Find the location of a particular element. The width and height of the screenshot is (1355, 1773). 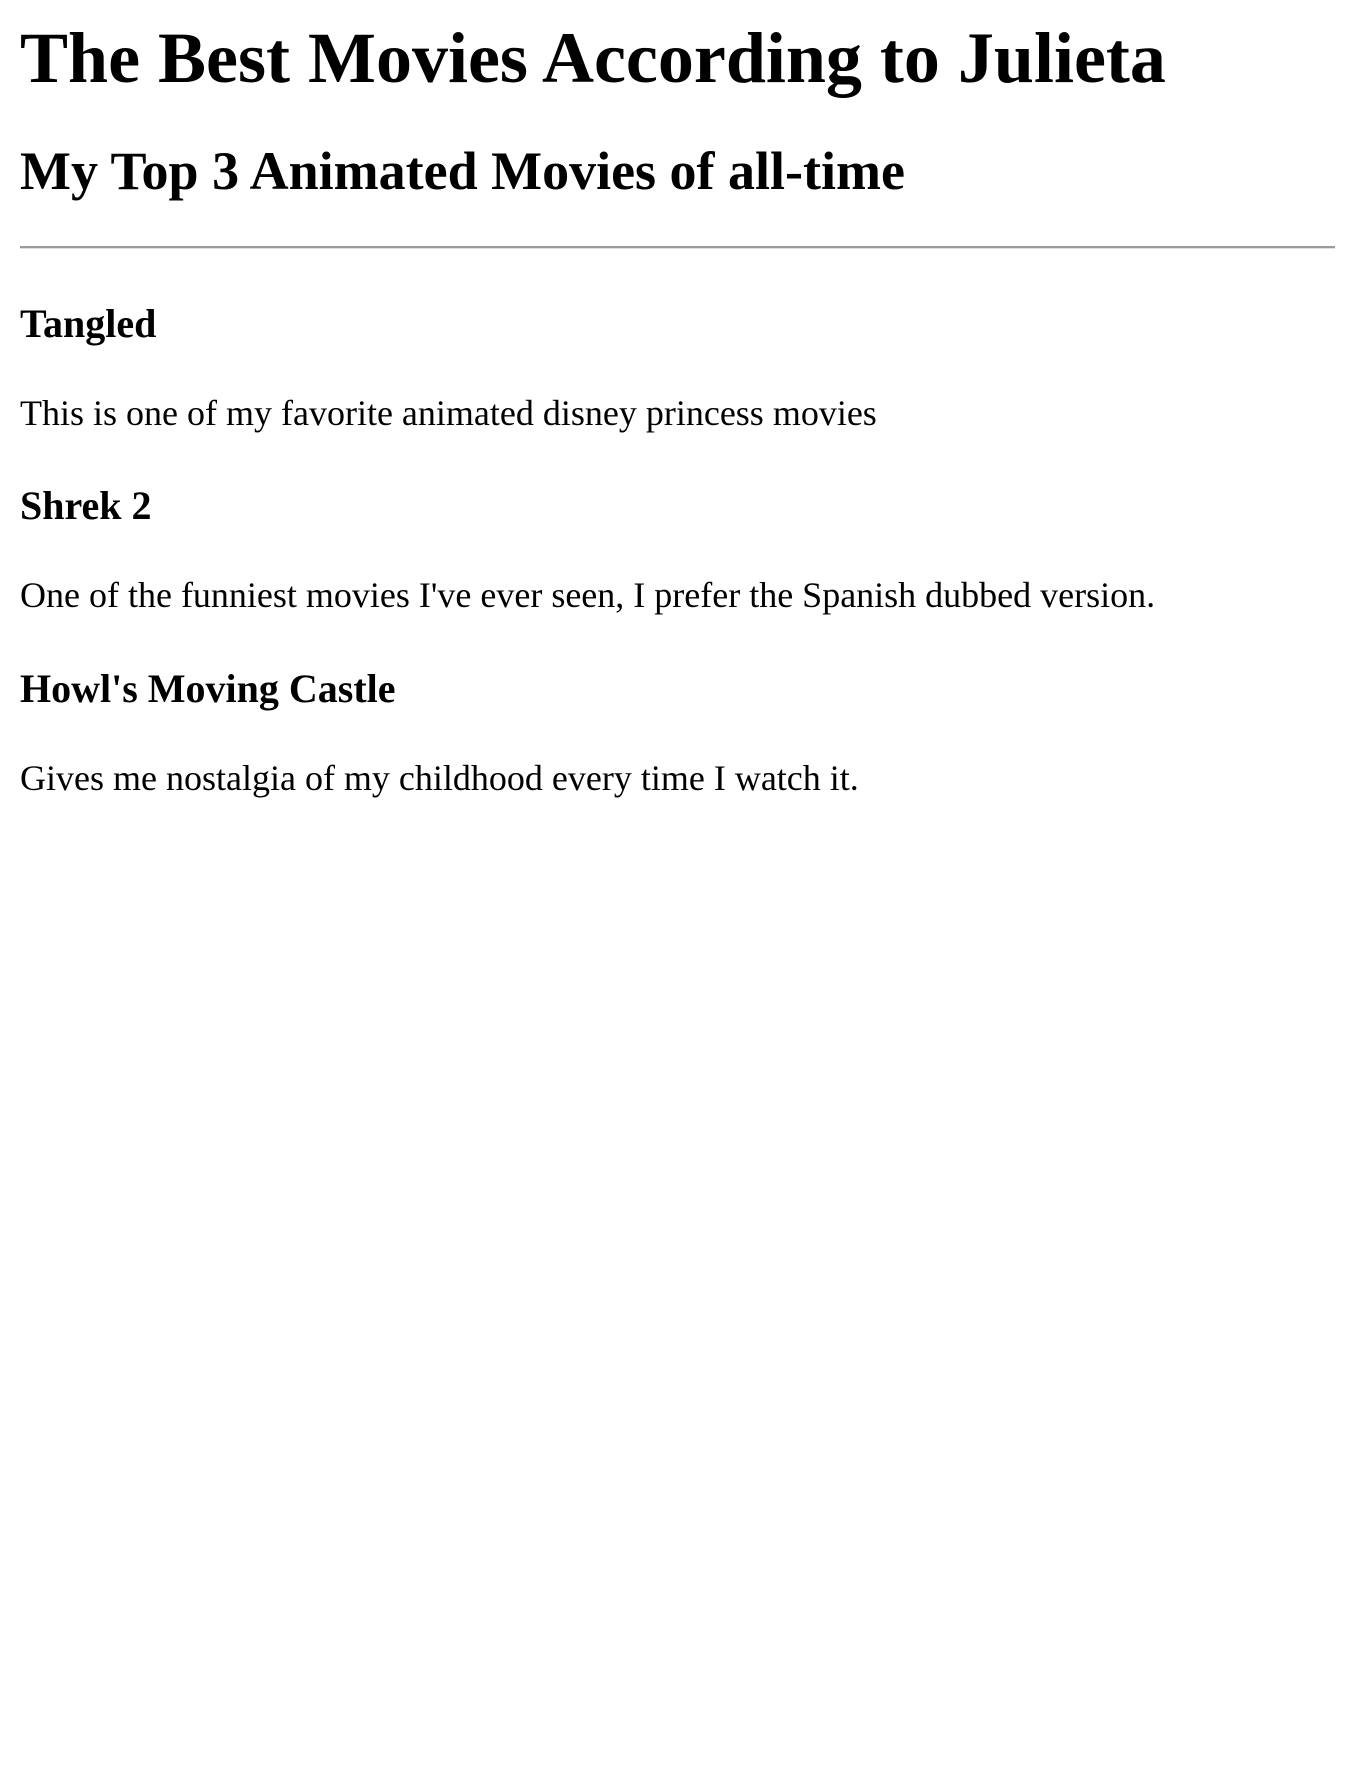

movie-title: Shrek 2 is located at coordinates (86, 506).